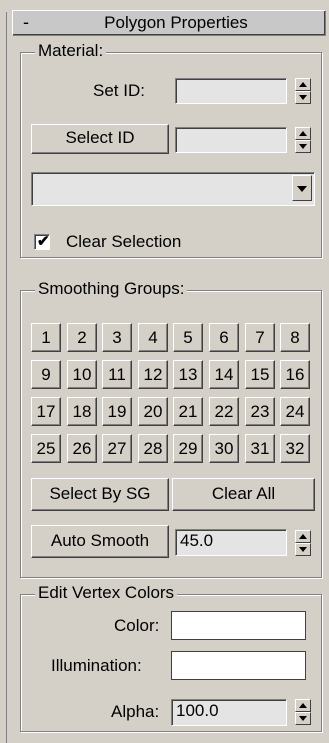 Image resolution: width=329 pixels, height=743 pixels. What do you see at coordinates (231, 140) in the screenshot?
I see `select-id-field` at bounding box center [231, 140].